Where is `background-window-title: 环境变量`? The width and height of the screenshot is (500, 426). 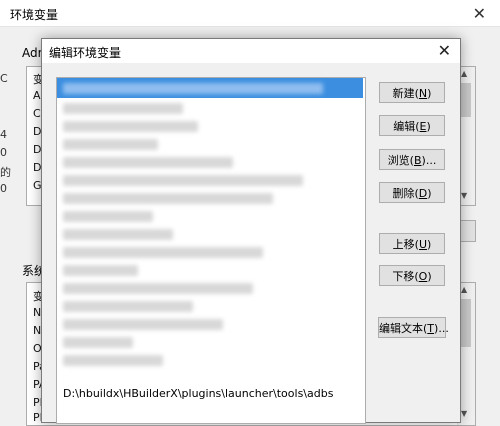 background-window-title: 环境变量 is located at coordinates (34, 15).